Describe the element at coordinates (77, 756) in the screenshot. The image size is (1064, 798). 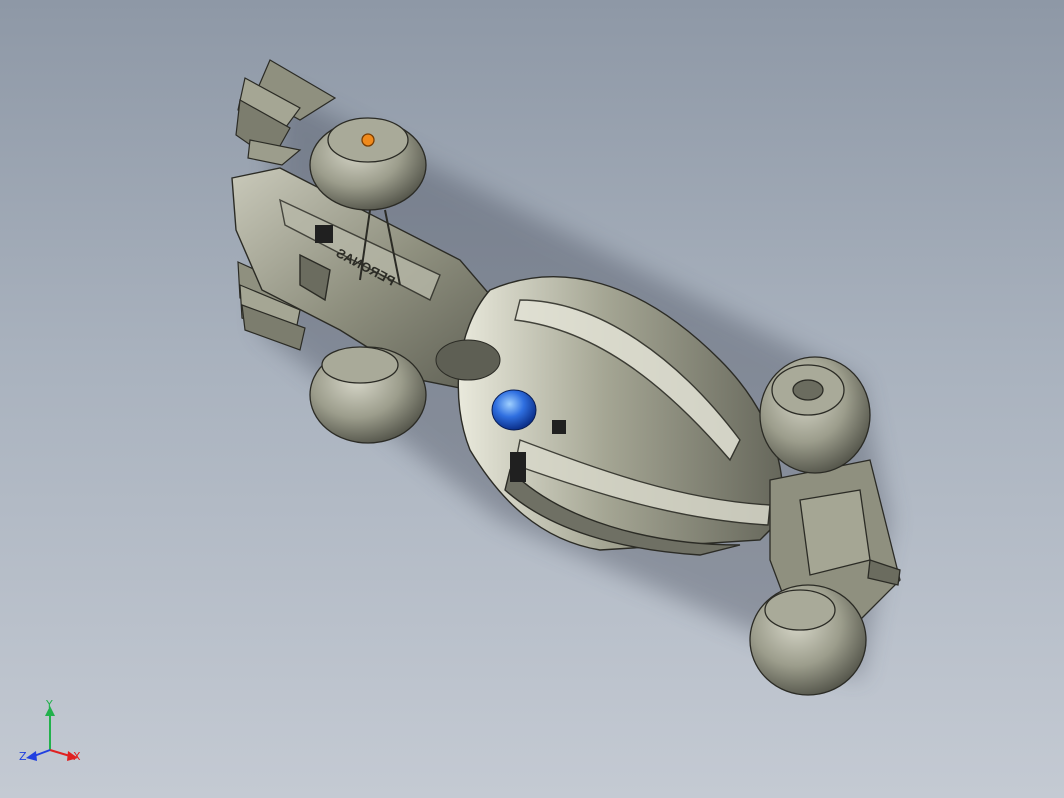
I see `x-axis-label: X` at that location.